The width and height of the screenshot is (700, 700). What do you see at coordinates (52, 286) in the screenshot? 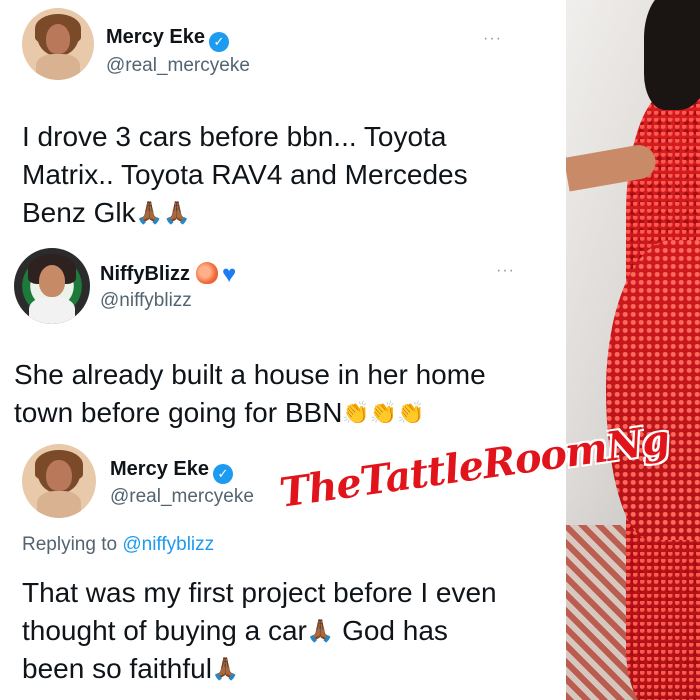
I see `avatar-niffyblizz` at bounding box center [52, 286].